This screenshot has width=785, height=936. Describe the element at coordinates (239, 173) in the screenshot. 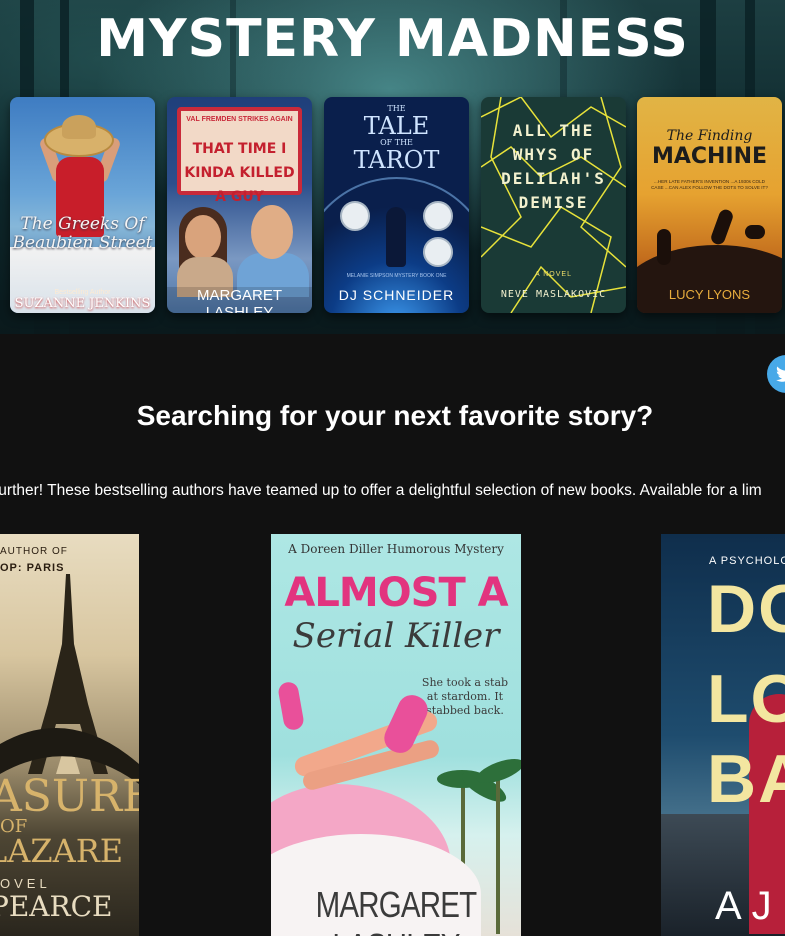

I see `book-title: THAT TIME I KINDA KILLED A GUY` at that location.